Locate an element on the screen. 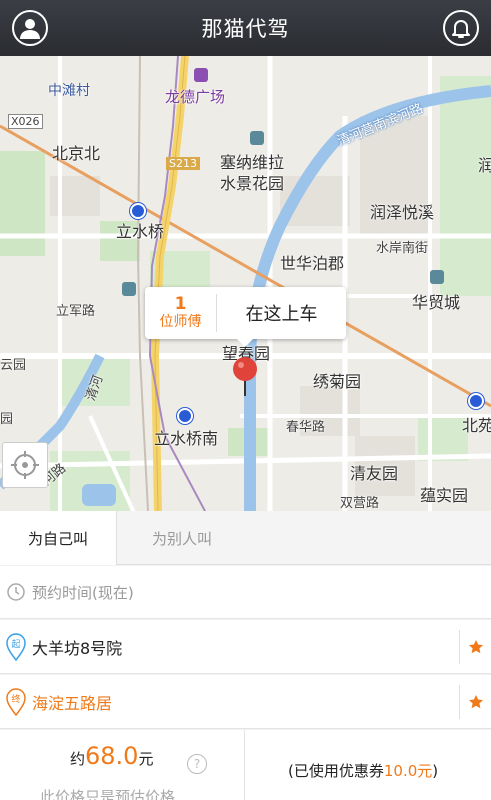  map-label-lijun: 立军路 is located at coordinates (76, 311).